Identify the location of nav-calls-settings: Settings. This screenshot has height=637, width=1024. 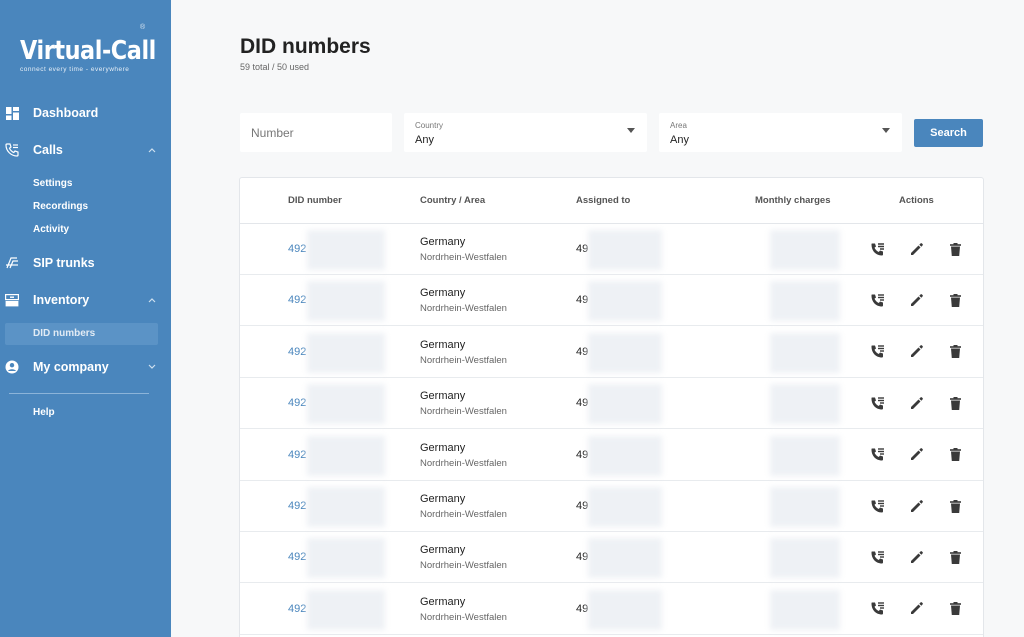
(52, 183).